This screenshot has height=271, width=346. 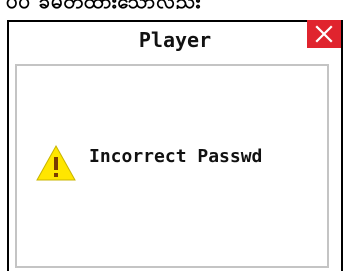 I want to click on warning-icon, so click(x=56, y=162).